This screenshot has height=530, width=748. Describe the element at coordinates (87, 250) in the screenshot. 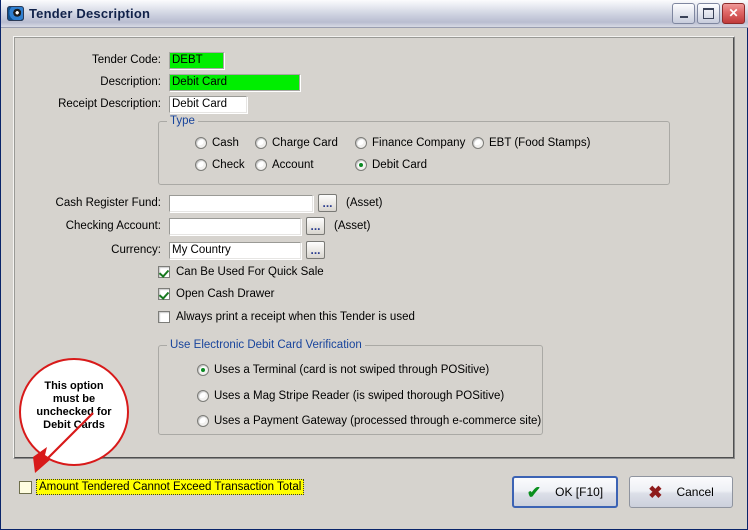

I see `currency-label-wrap: Currency:` at that location.